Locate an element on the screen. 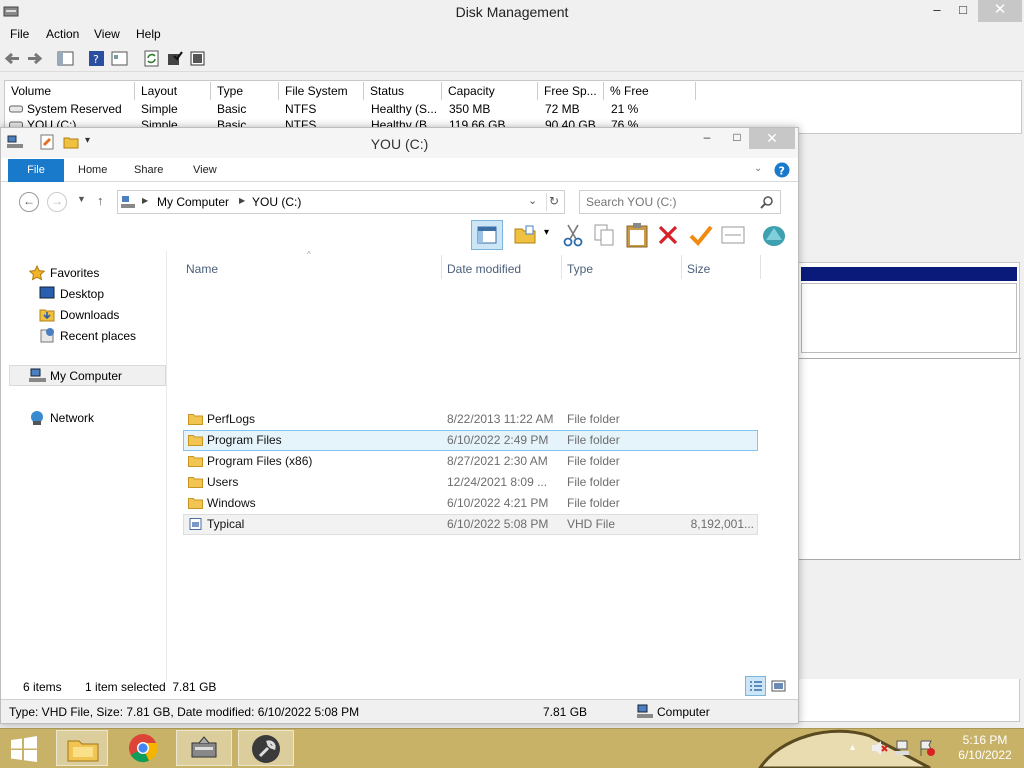 The height and width of the screenshot is (768, 1024). dm-maximize-button: □ is located at coordinates (963, 11).